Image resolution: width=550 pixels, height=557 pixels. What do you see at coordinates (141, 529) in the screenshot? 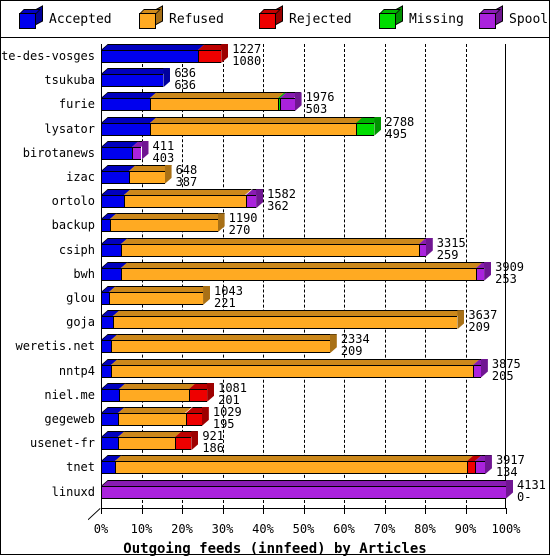
I see `x-tick-label: 10%` at bounding box center [141, 529].